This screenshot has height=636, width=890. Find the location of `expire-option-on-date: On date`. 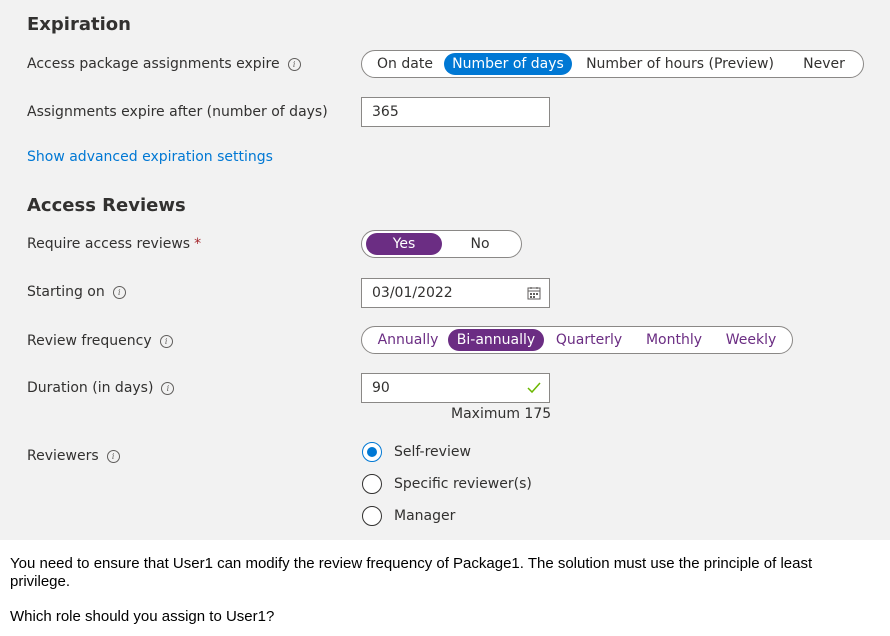

expire-option-on-date: On date is located at coordinates (405, 64).